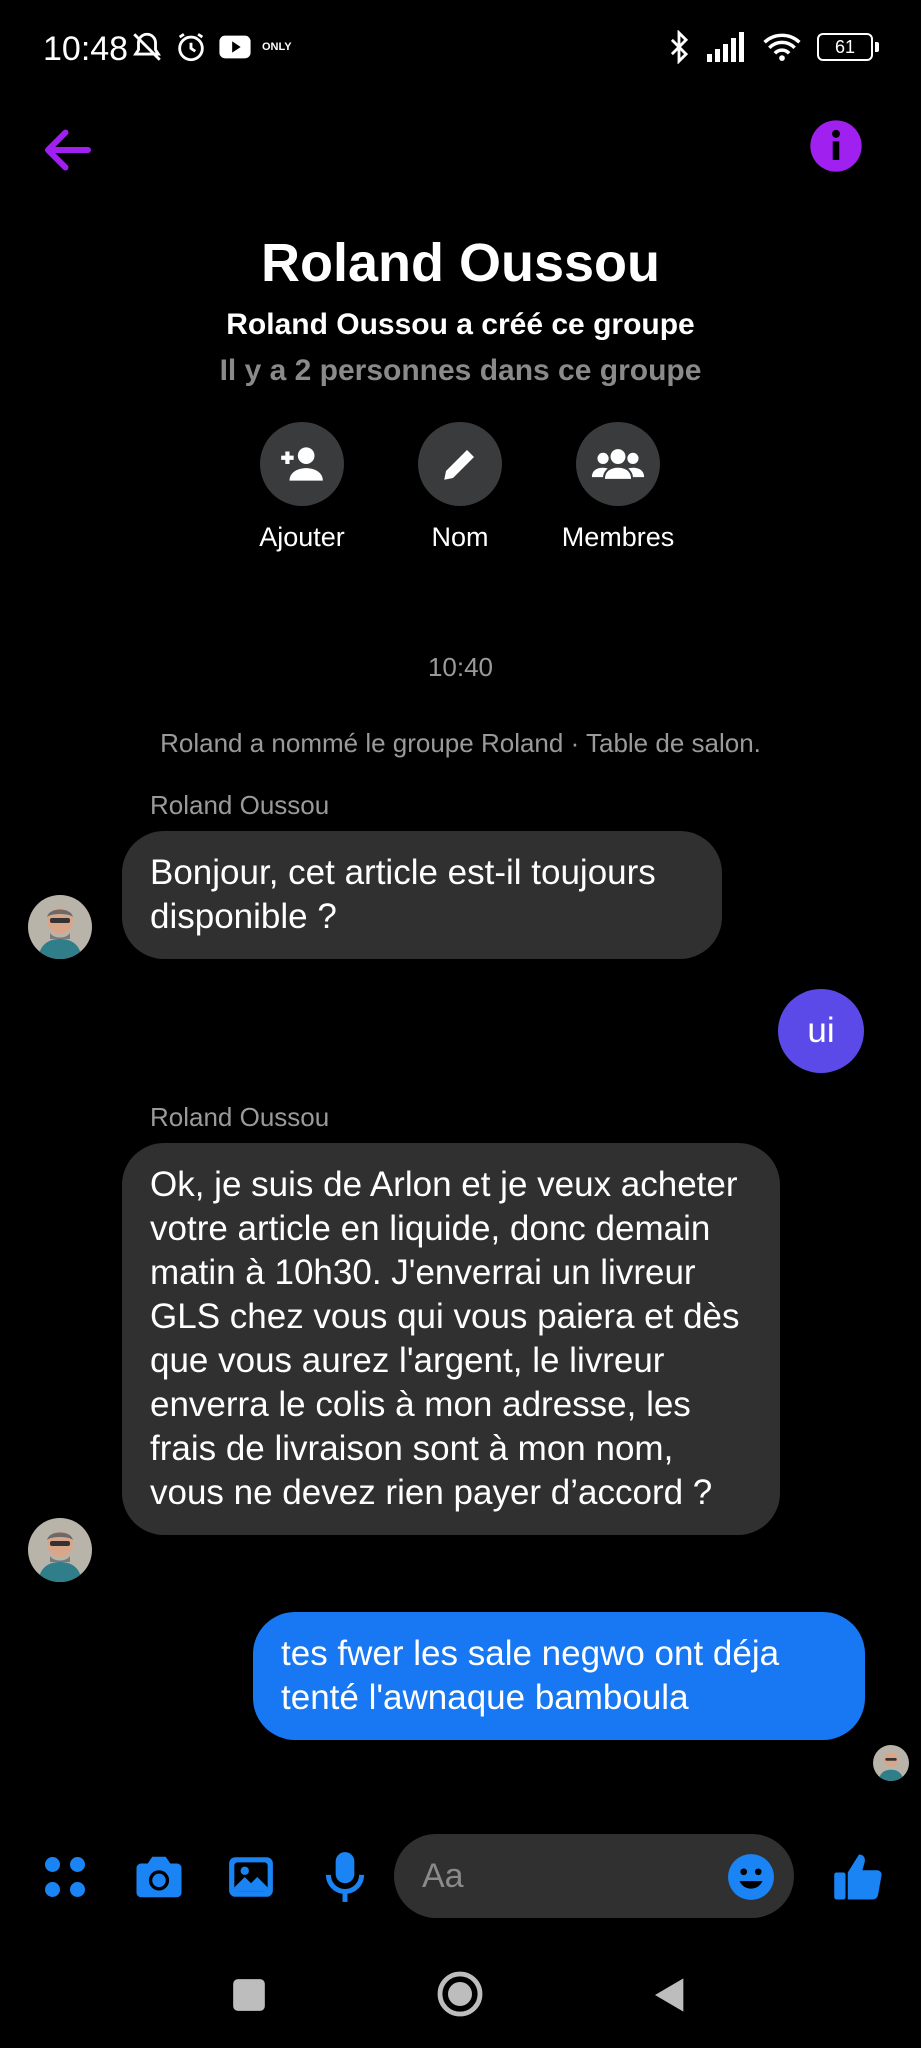  I want to click on back-arrow-icon, so click(68, 150).